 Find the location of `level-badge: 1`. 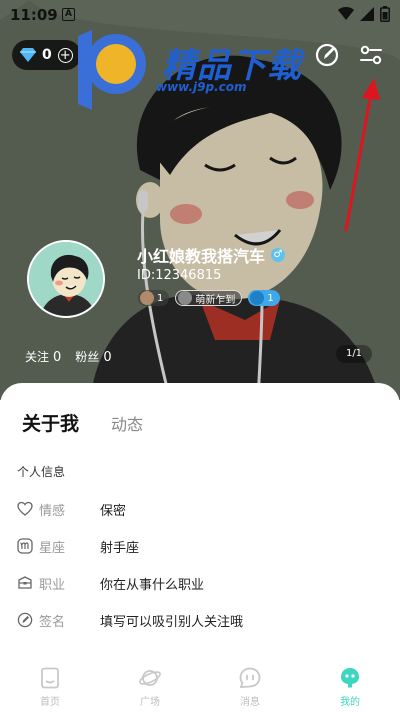

level-badge: 1 is located at coordinates (154, 298).